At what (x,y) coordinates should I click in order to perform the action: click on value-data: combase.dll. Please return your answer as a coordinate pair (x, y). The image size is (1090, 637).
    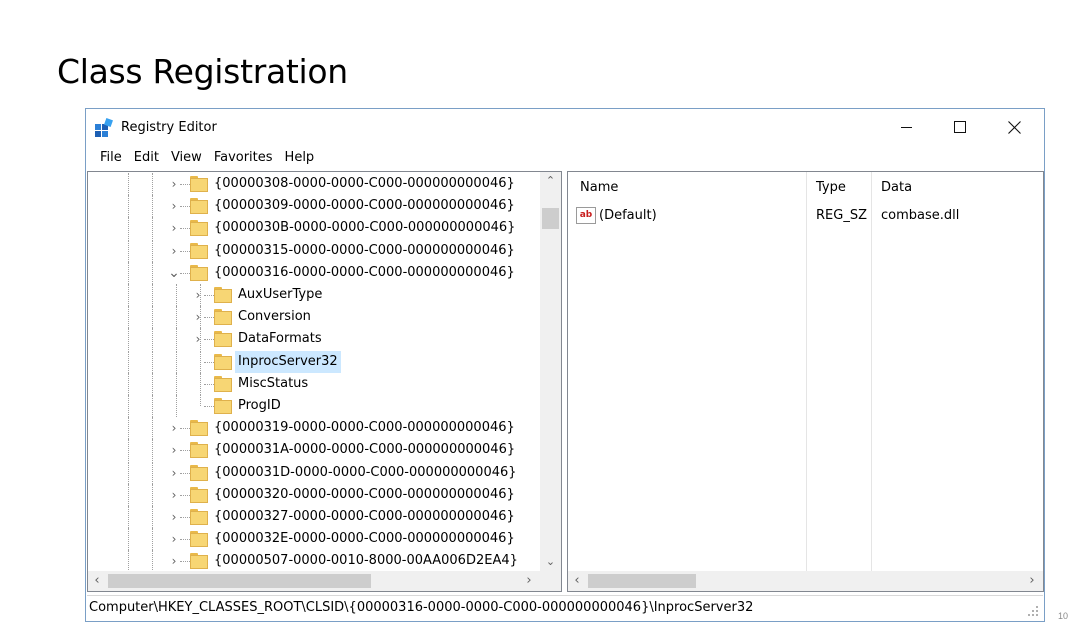
    Looking at the image, I should click on (920, 215).